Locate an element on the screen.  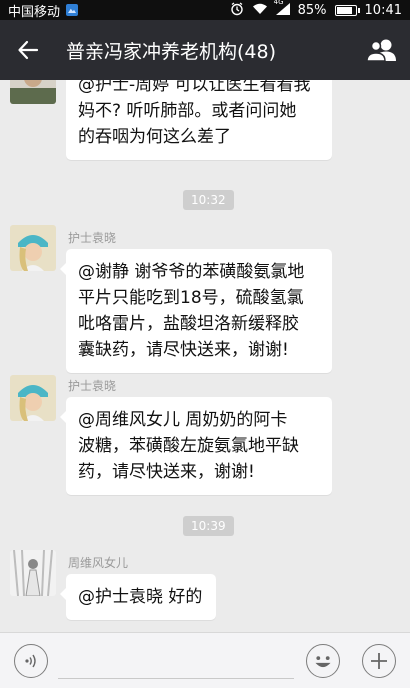
back-arrow-icon is located at coordinates (28, 50).